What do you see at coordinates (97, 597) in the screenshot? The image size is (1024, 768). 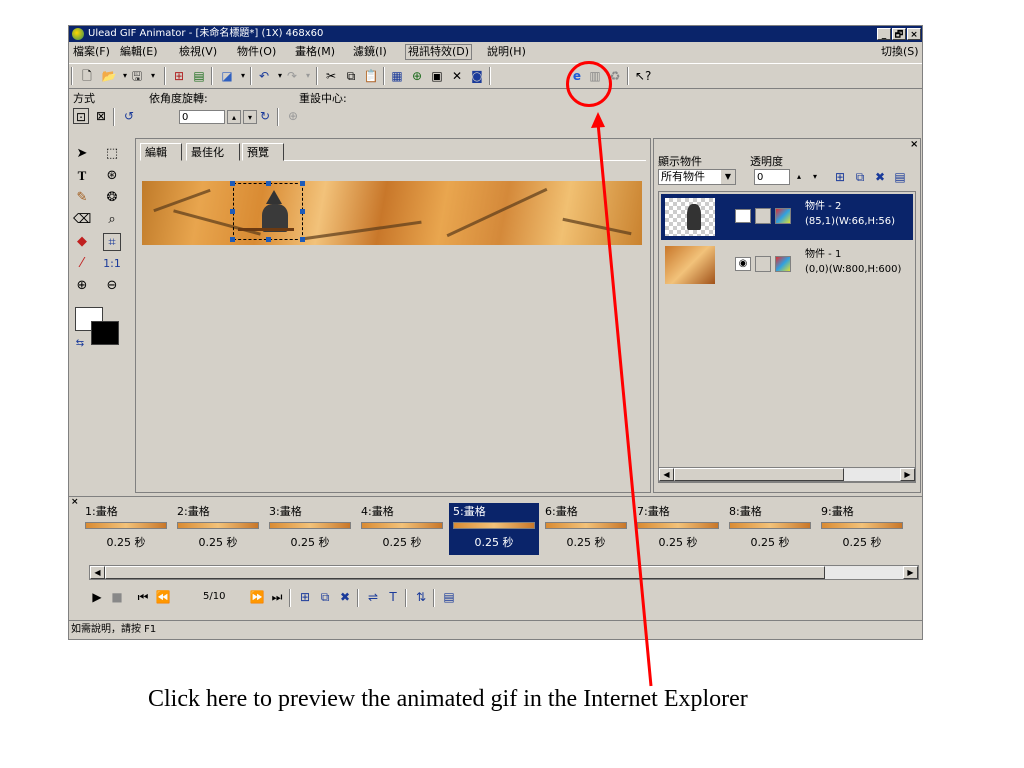 I see `play-icon: ▶` at bounding box center [97, 597].